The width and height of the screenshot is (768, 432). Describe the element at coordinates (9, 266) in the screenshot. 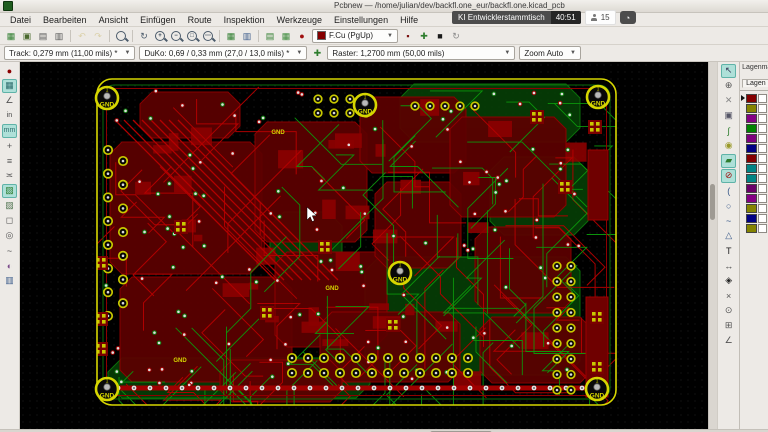

I see `high-contrast-icon: ◐` at that location.